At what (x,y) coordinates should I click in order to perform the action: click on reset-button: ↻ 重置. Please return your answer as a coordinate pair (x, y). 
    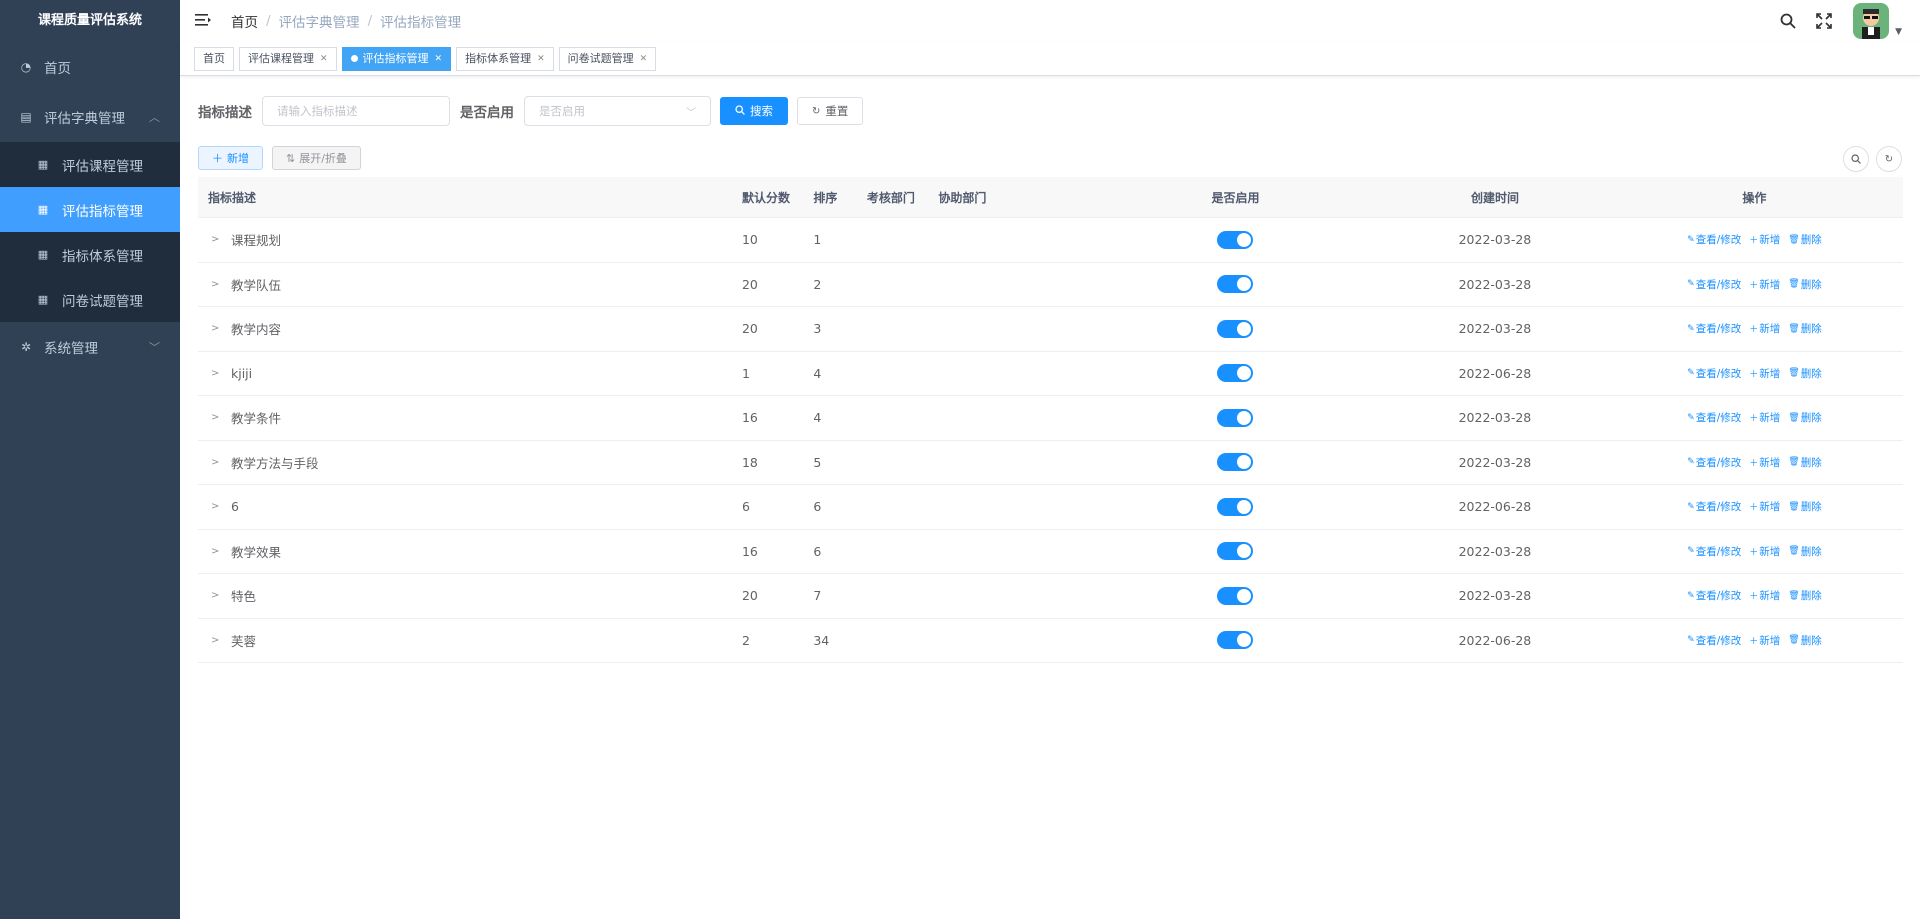
    Looking at the image, I should click on (830, 111).